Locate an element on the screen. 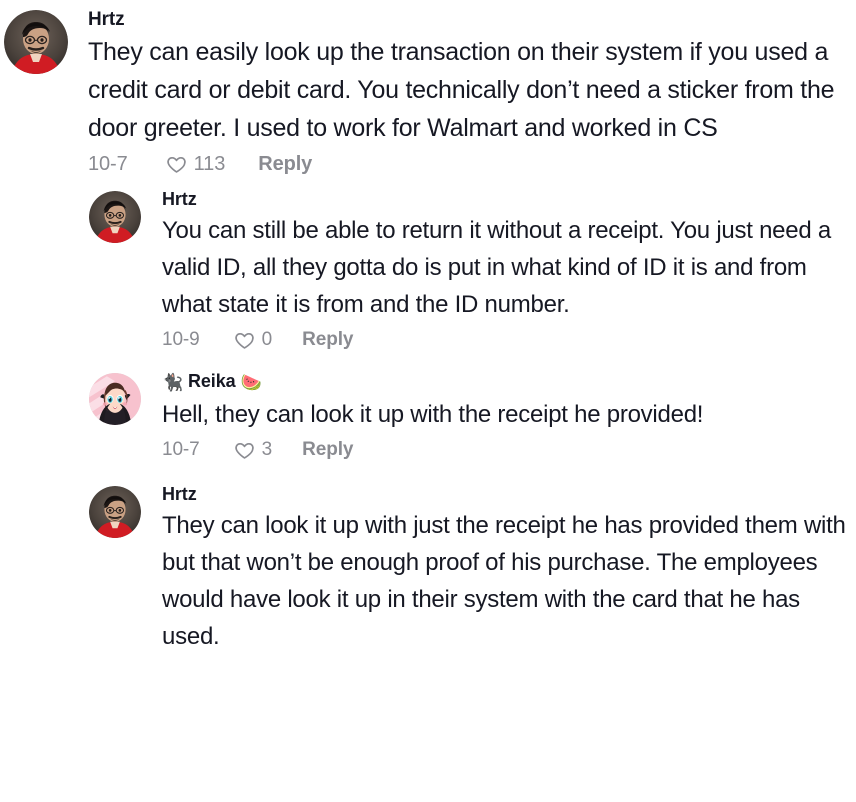  like-button: 0 is located at coordinates (253, 340).